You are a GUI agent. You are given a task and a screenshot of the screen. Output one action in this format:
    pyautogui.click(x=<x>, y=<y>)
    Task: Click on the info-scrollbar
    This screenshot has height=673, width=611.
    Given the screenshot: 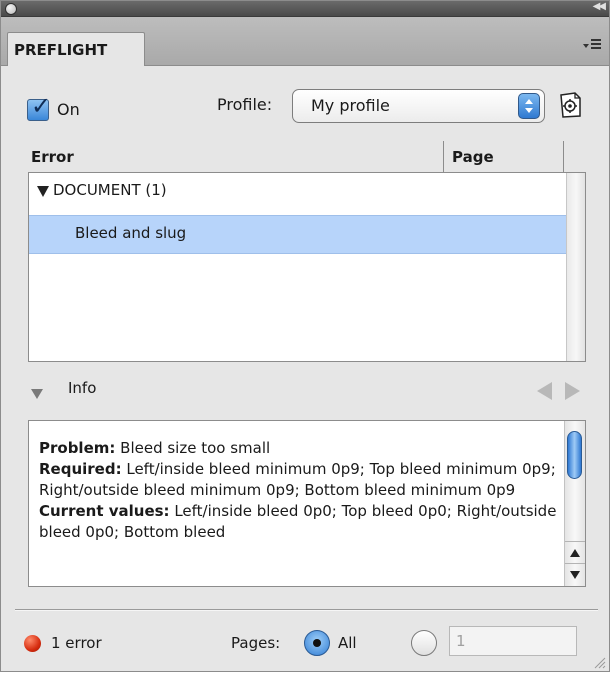 What is the action you would take?
    pyautogui.click(x=574, y=503)
    